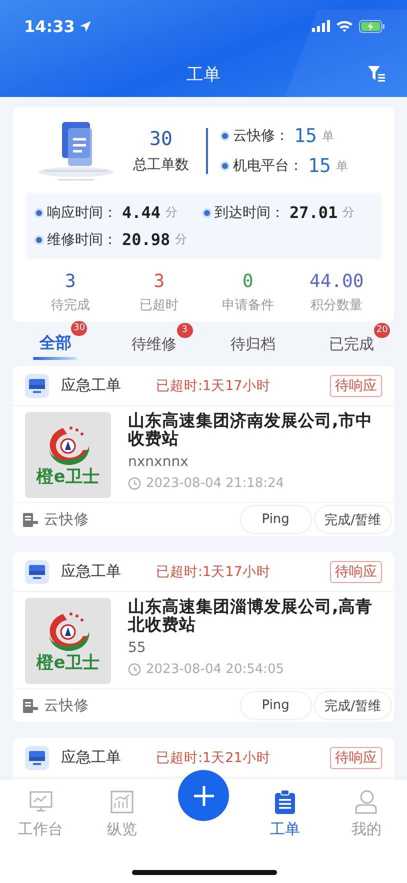  What do you see at coordinates (249, 213) in the screenshot?
I see `timing-label: 到达时间：` at bounding box center [249, 213].